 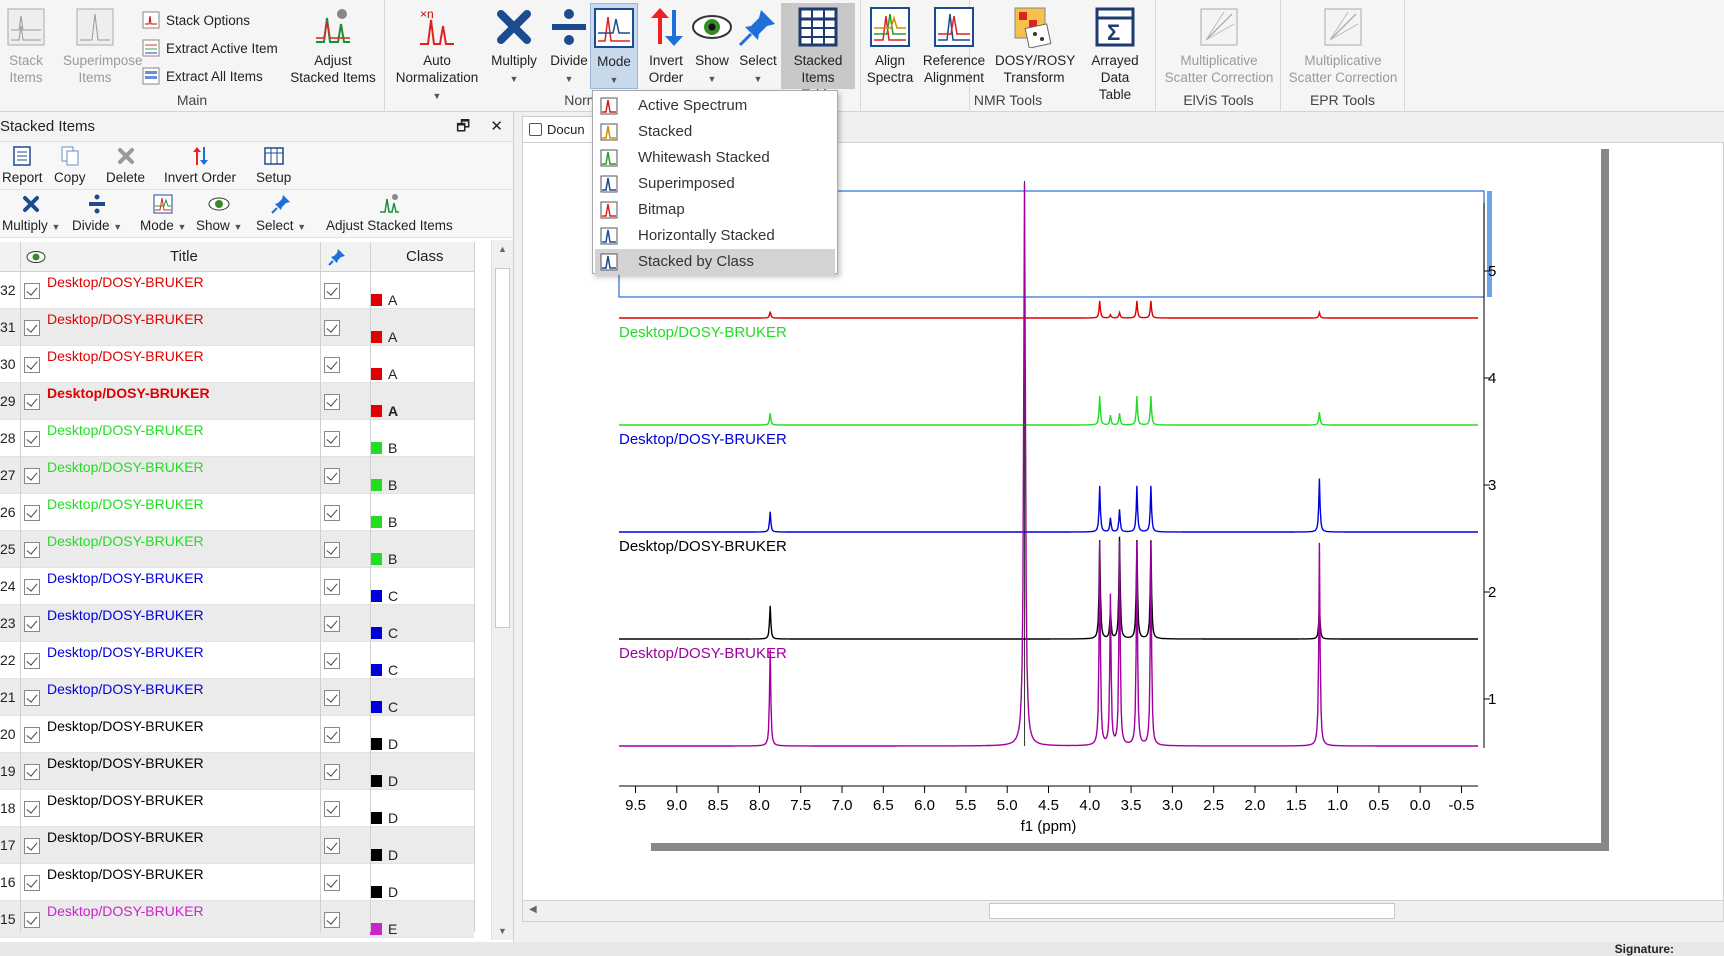 I want to click on restore-icon: 🗗, so click(x=463, y=126).